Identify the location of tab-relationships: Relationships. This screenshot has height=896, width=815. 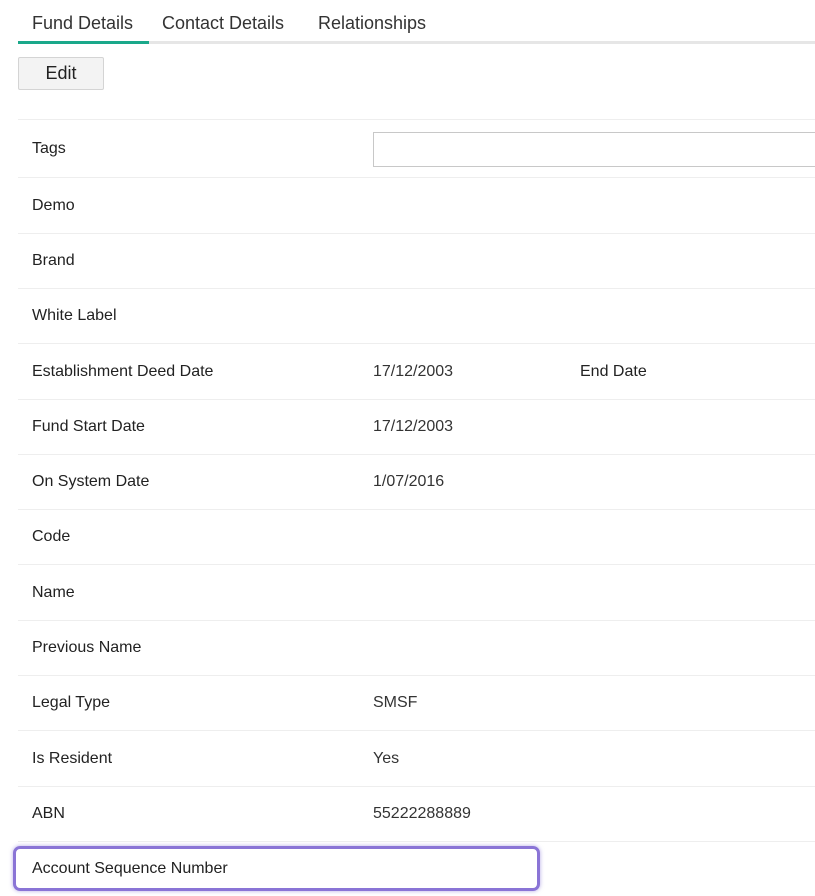
(372, 22).